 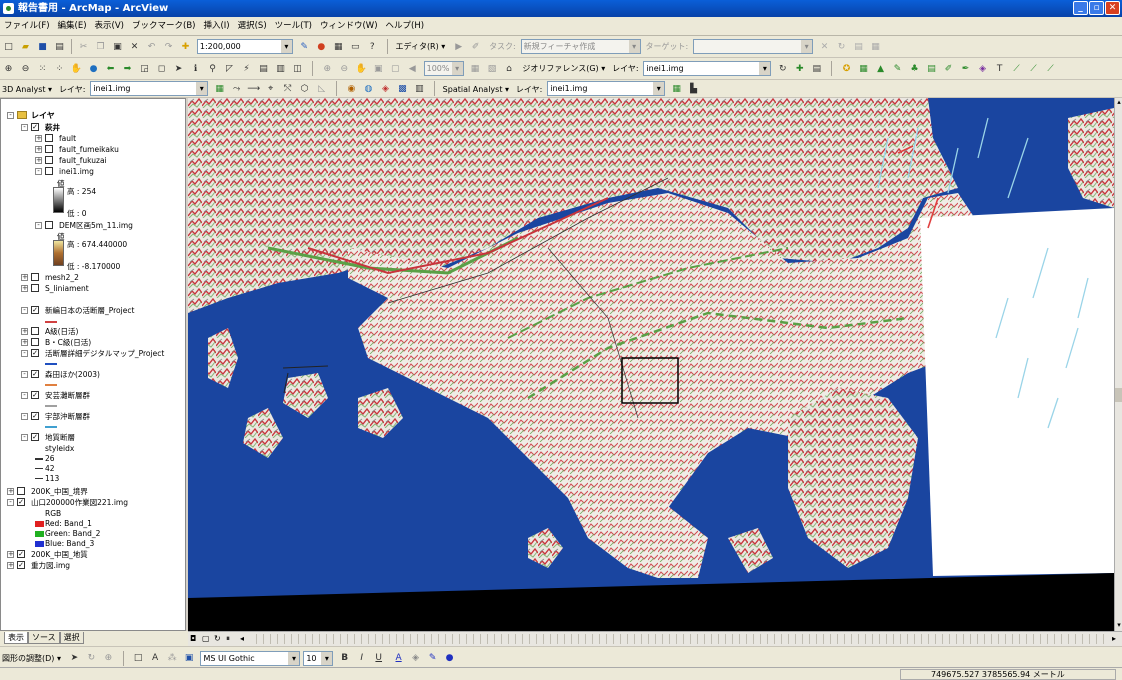 I want to click on layout-pan-icon: ✋, so click(x=361, y=69).